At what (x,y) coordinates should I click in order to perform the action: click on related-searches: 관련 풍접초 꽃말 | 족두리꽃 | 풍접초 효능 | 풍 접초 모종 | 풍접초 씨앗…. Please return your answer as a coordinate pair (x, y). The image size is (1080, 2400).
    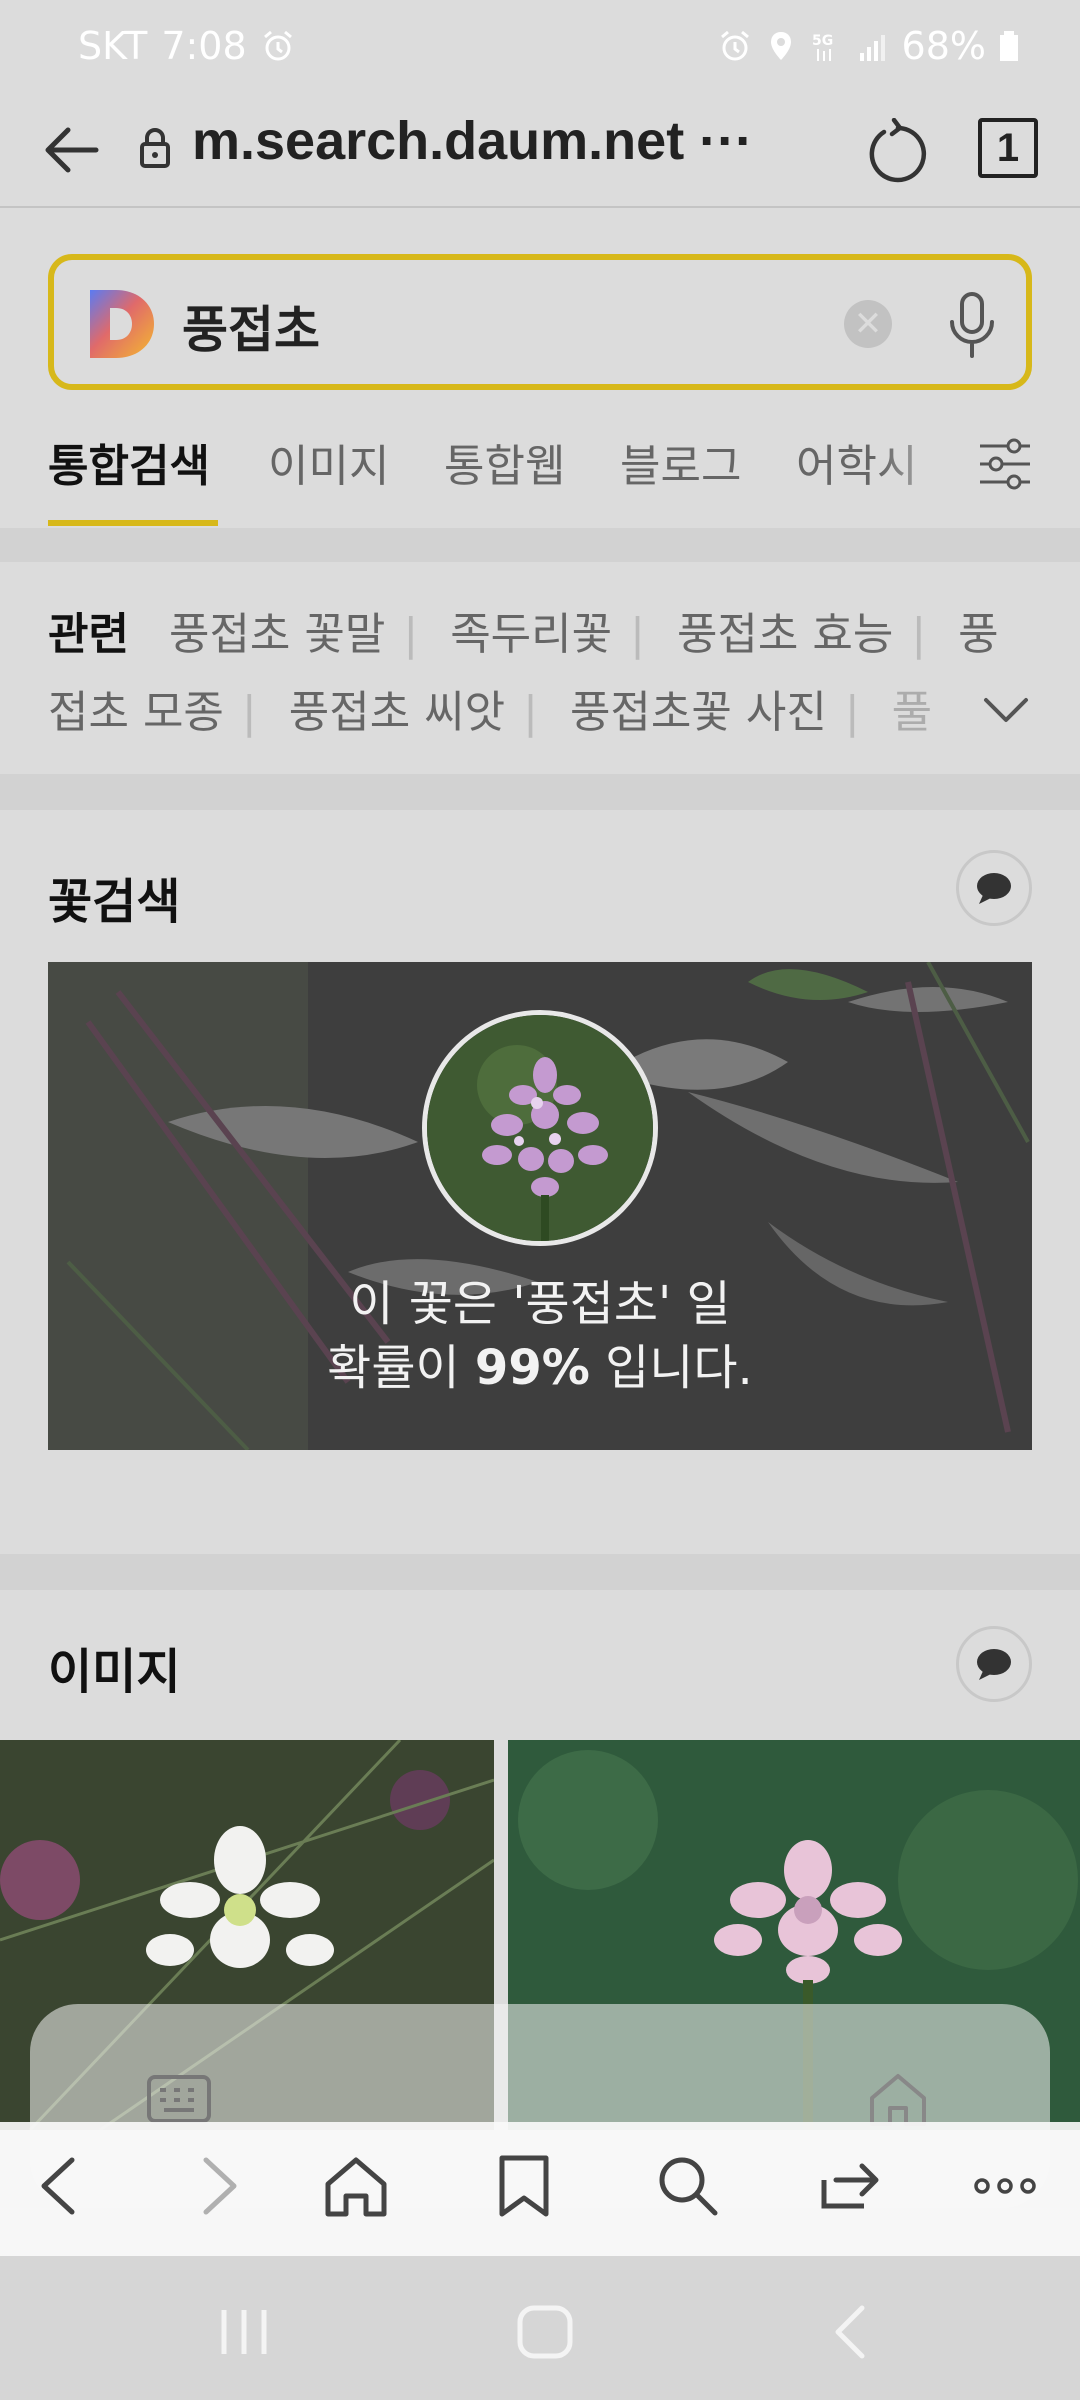
    Looking at the image, I should click on (540, 668).